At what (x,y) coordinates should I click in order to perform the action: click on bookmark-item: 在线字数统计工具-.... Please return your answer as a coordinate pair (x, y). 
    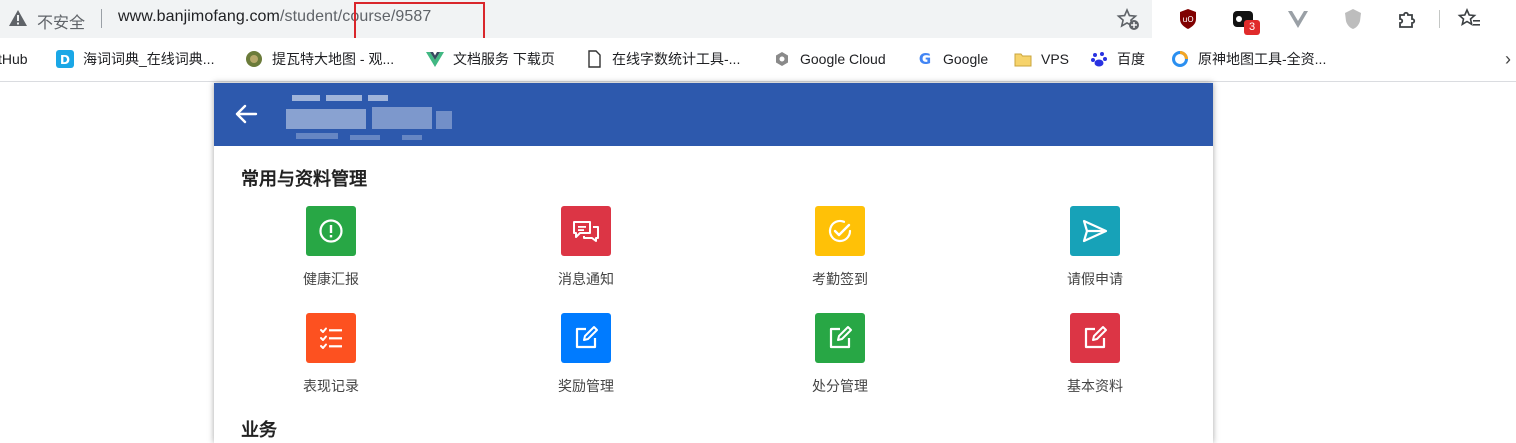
    Looking at the image, I should click on (662, 59).